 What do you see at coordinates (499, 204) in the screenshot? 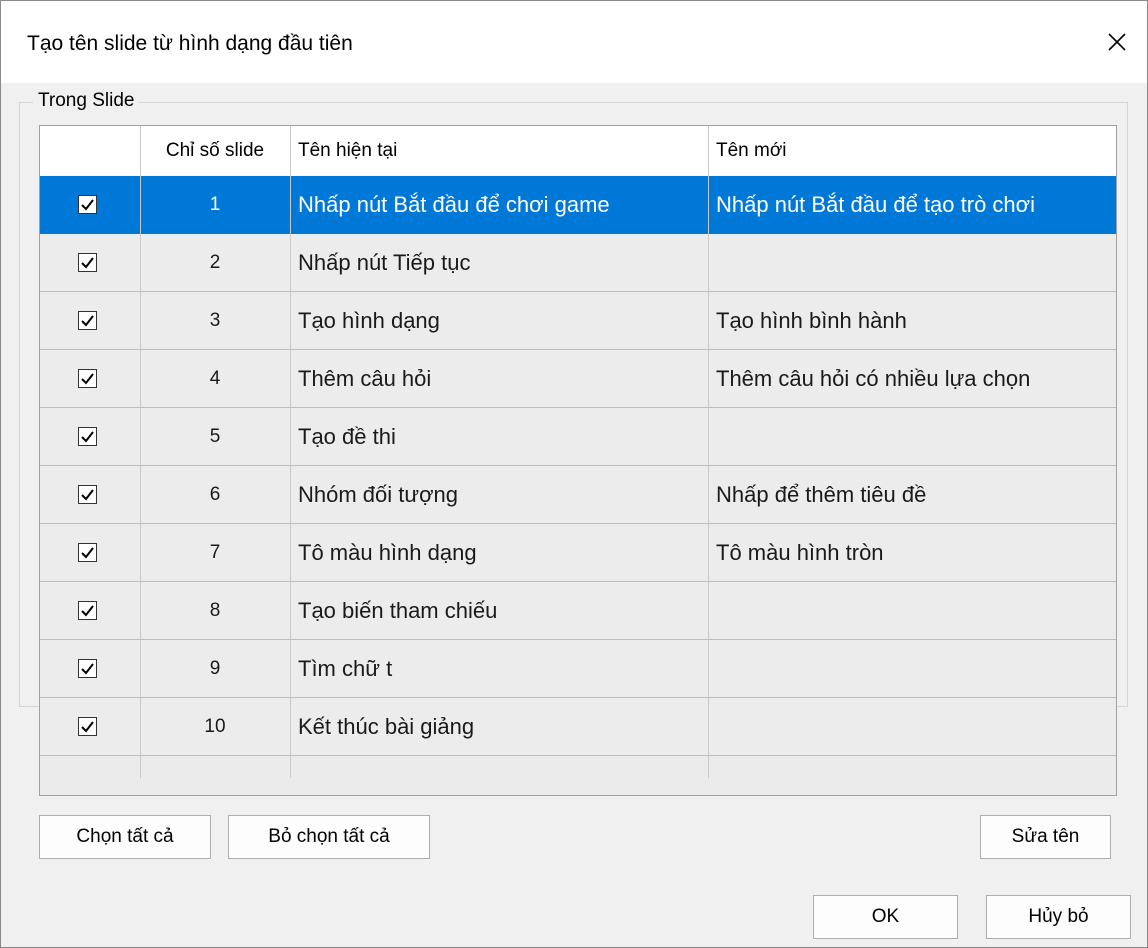
I see `current-name-cell: Nhấp nút Bắt đầu để chơi game` at bounding box center [499, 204].